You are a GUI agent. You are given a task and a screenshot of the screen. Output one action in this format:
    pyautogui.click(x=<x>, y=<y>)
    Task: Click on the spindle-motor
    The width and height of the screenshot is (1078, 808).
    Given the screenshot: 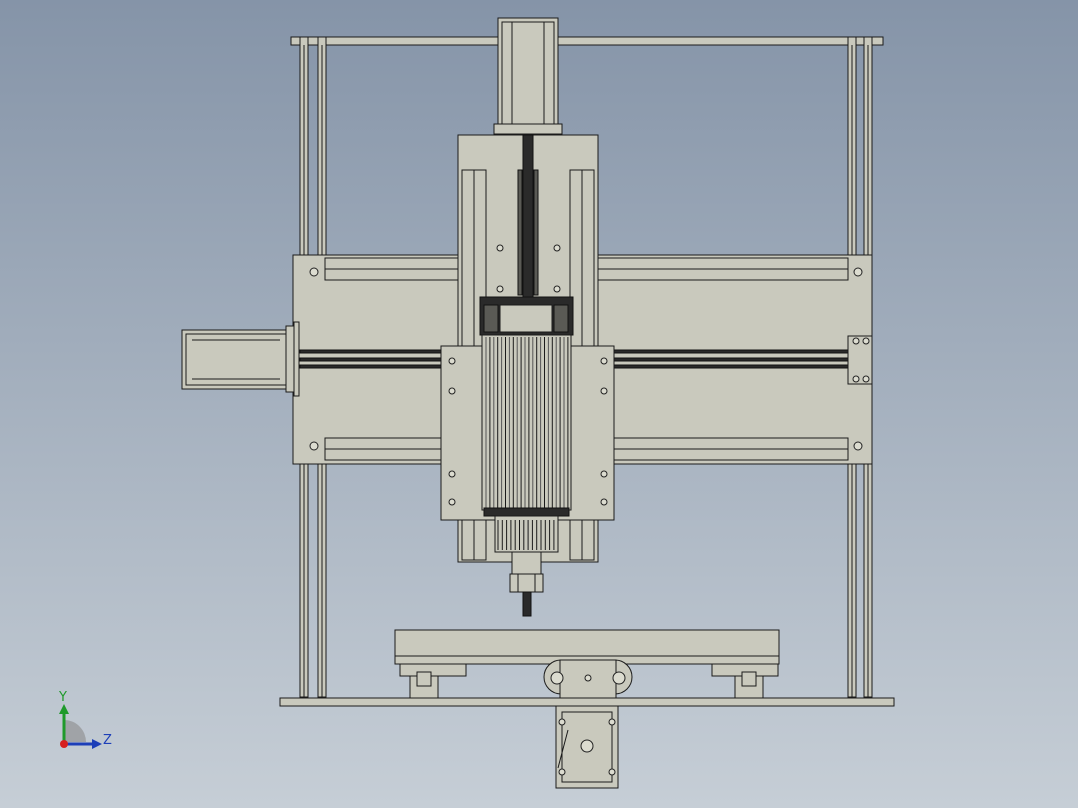 What is the action you would take?
    pyautogui.click(x=526, y=456)
    